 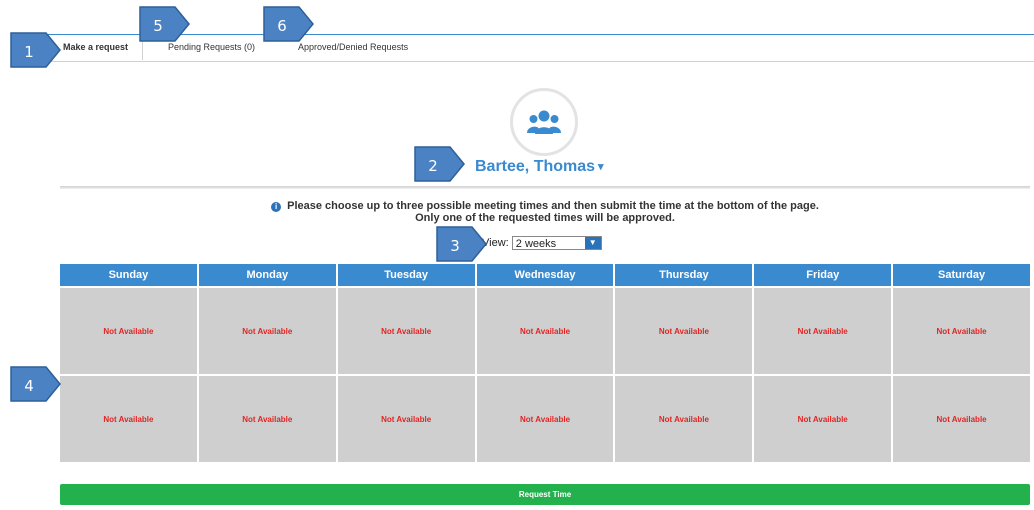 I want to click on day-header-thursday: Thursday, so click(x=685, y=275).